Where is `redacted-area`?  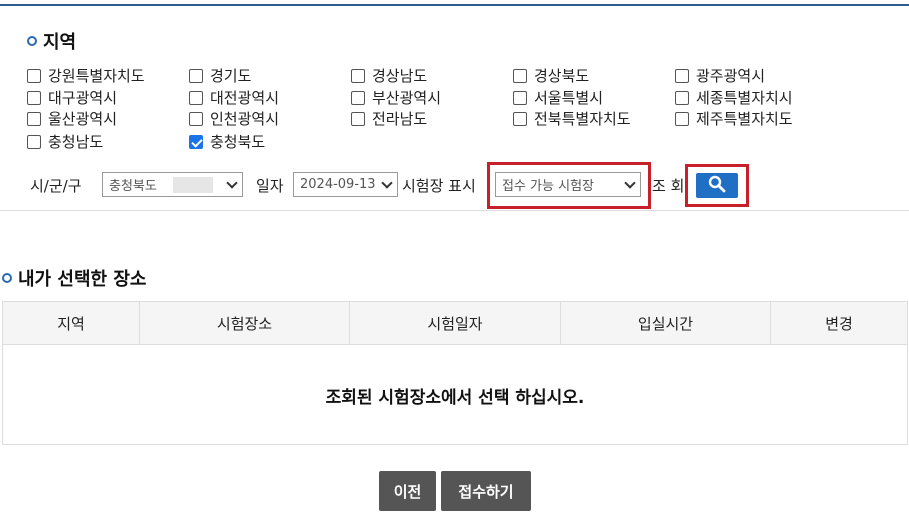
redacted-area is located at coordinates (193, 185).